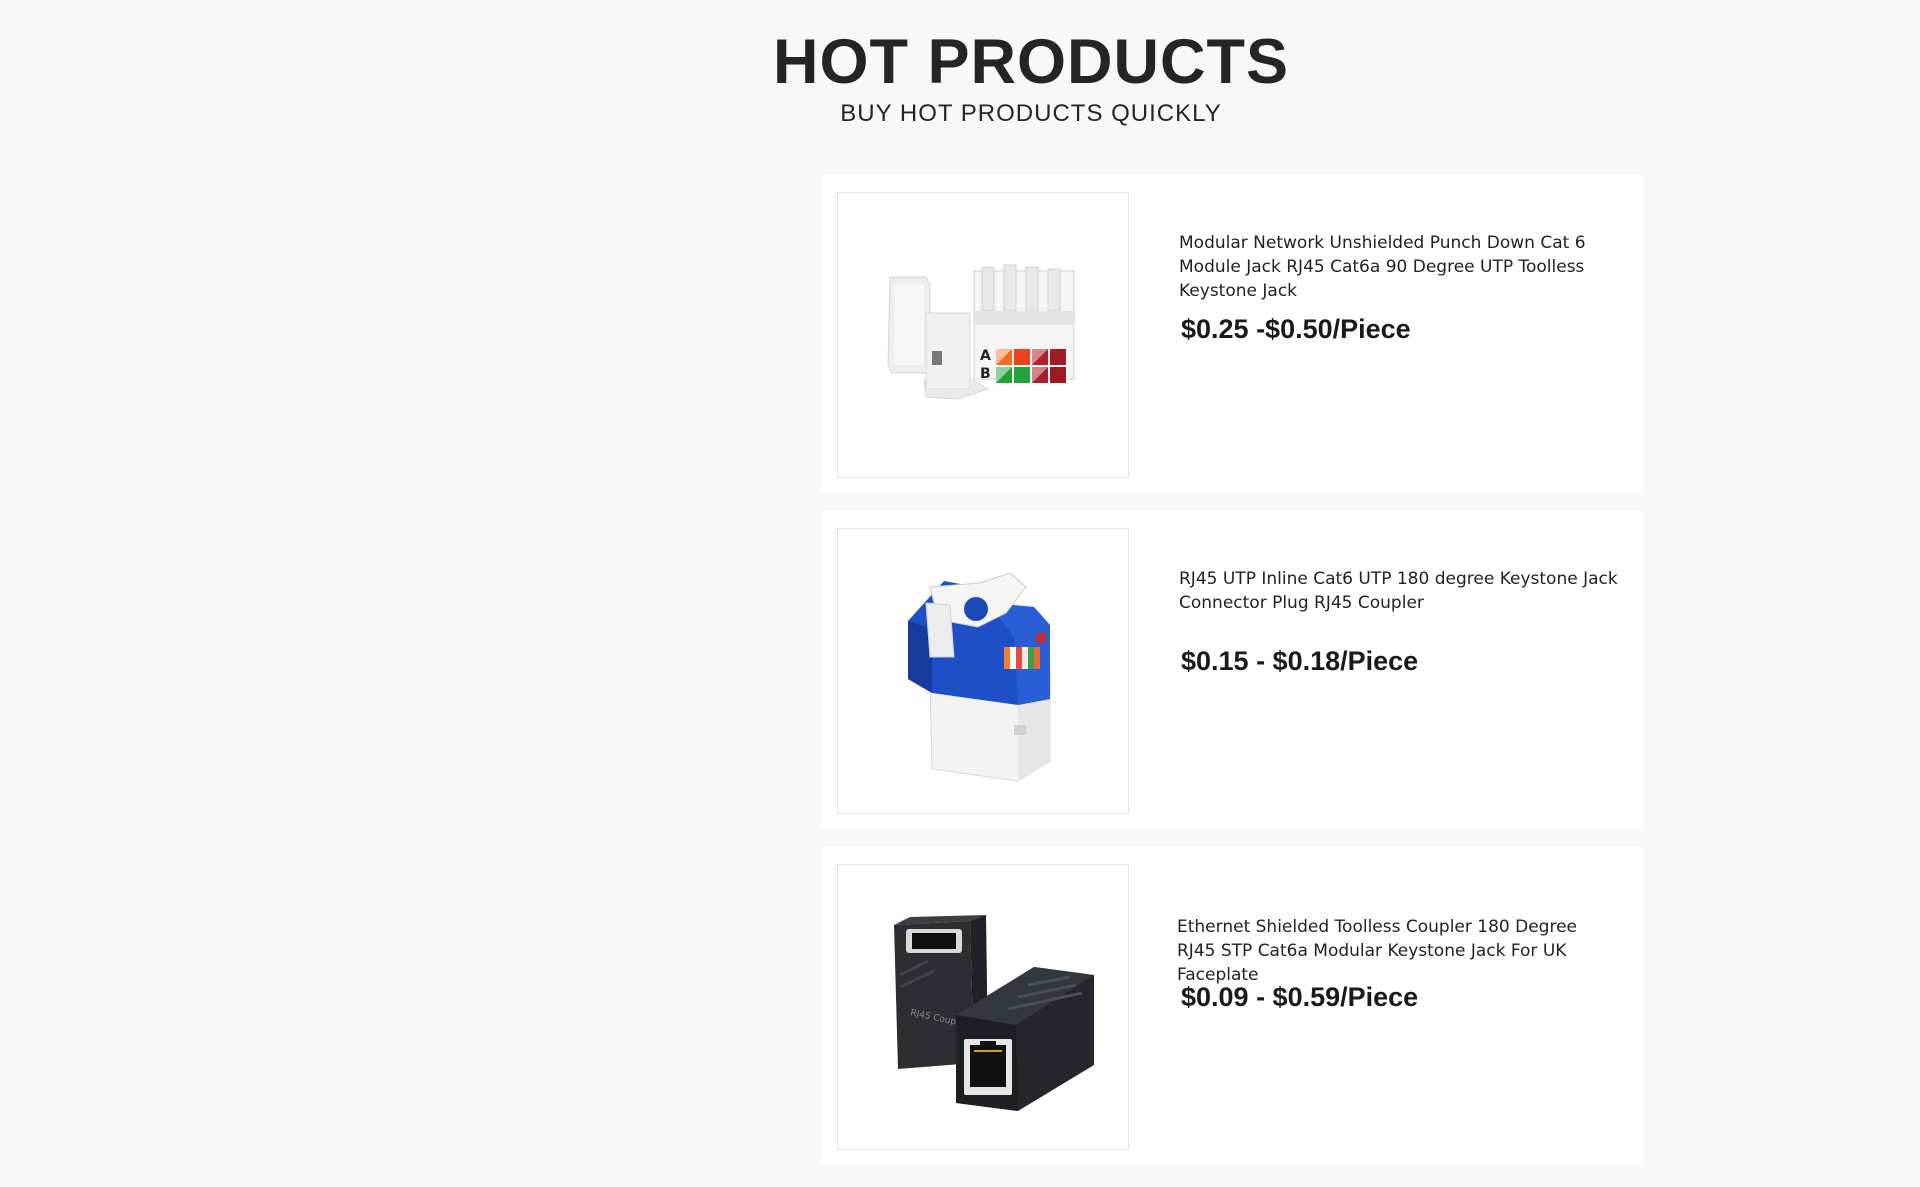 Image resolution: width=1920 pixels, height=1187 pixels. Describe the element at coordinates (985, 374) in the screenshot. I see `jack-label-b: B` at that location.